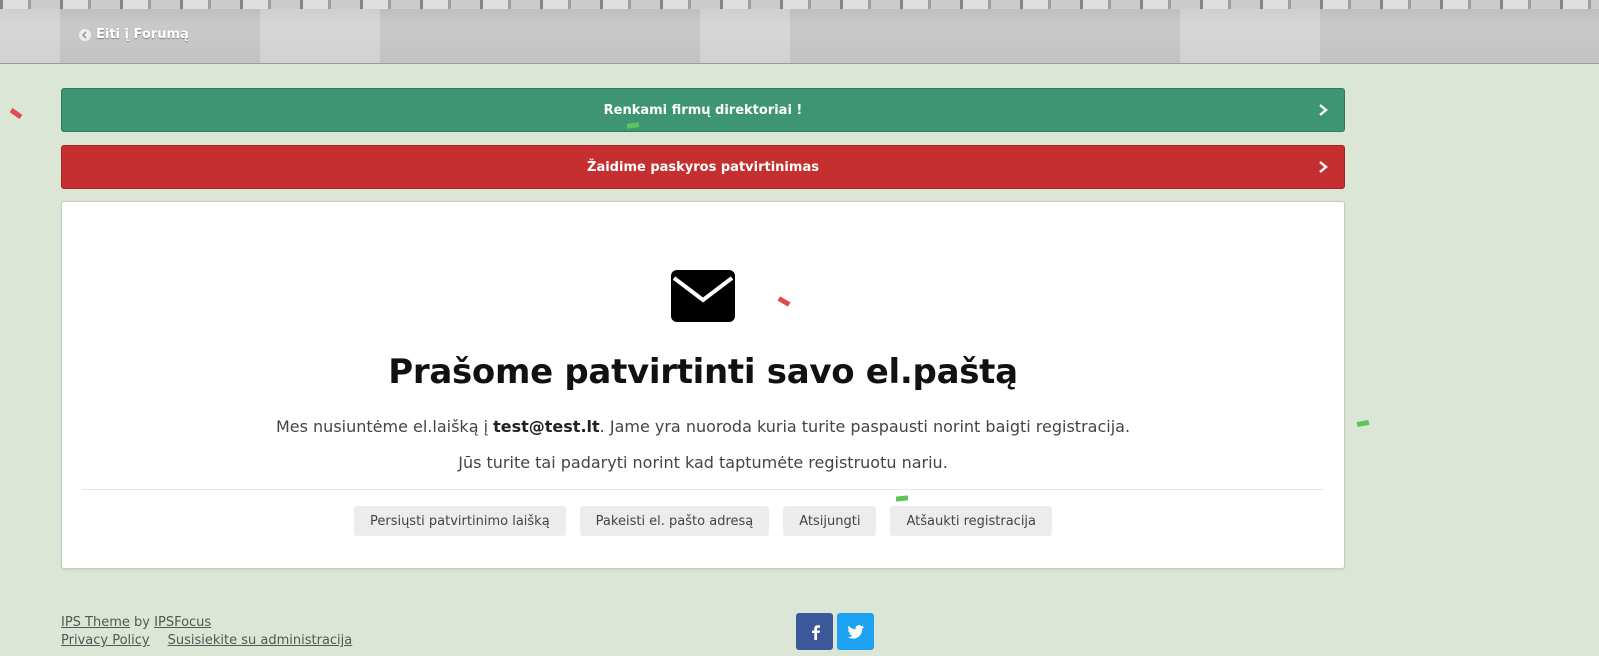  Describe the element at coordinates (142, 34) in the screenshot. I see `back-link-label: Eiti į Forumą` at that location.